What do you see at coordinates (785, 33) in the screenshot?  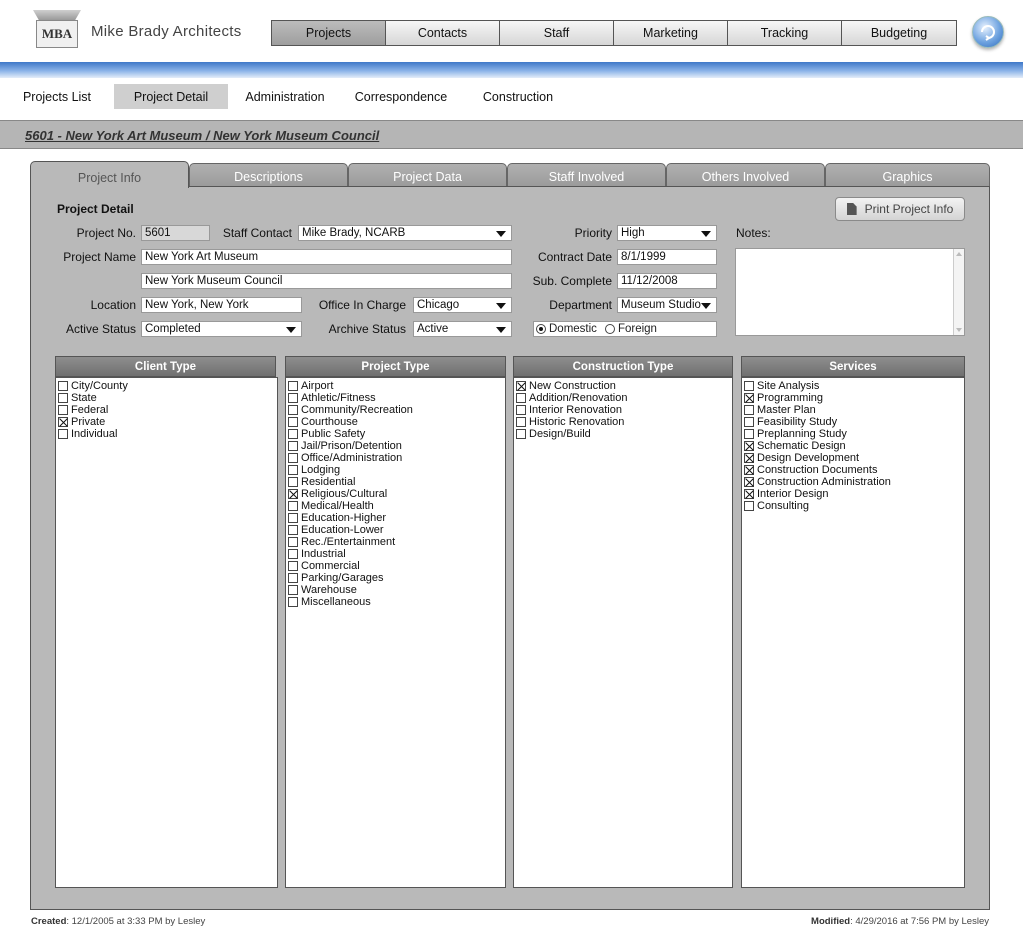 I see `nav-tracking: Tracking` at bounding box center [785, 33].